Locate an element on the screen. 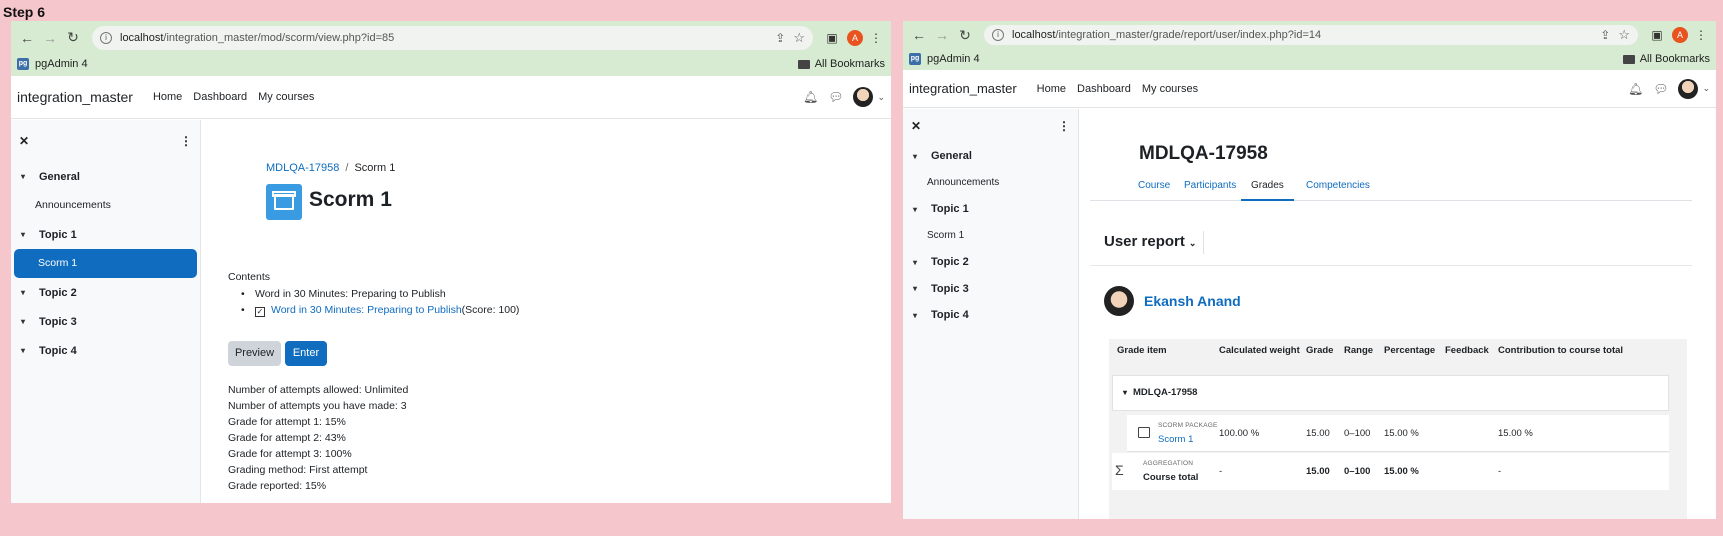 This screenshot has width=1723, height=536. cell-weight: - is located at coordinates (1221, 471).